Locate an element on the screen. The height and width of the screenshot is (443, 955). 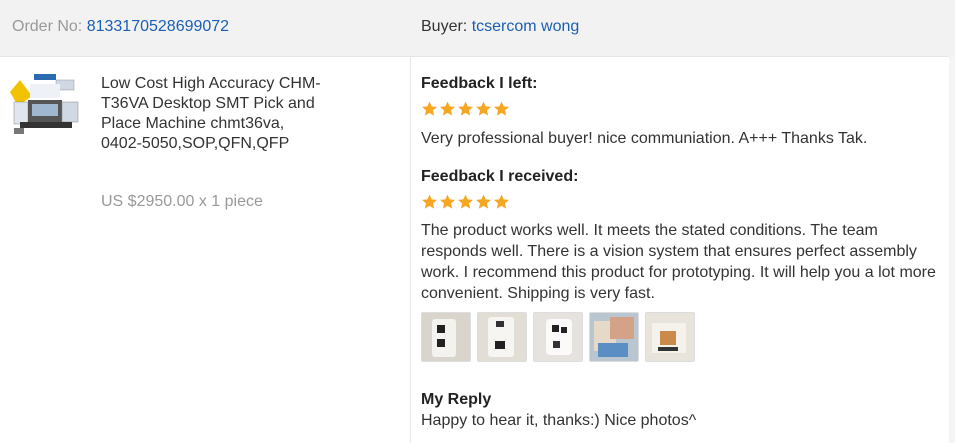
feedback-left-heading: Feedback I left: is located at coordinates (479, 83).